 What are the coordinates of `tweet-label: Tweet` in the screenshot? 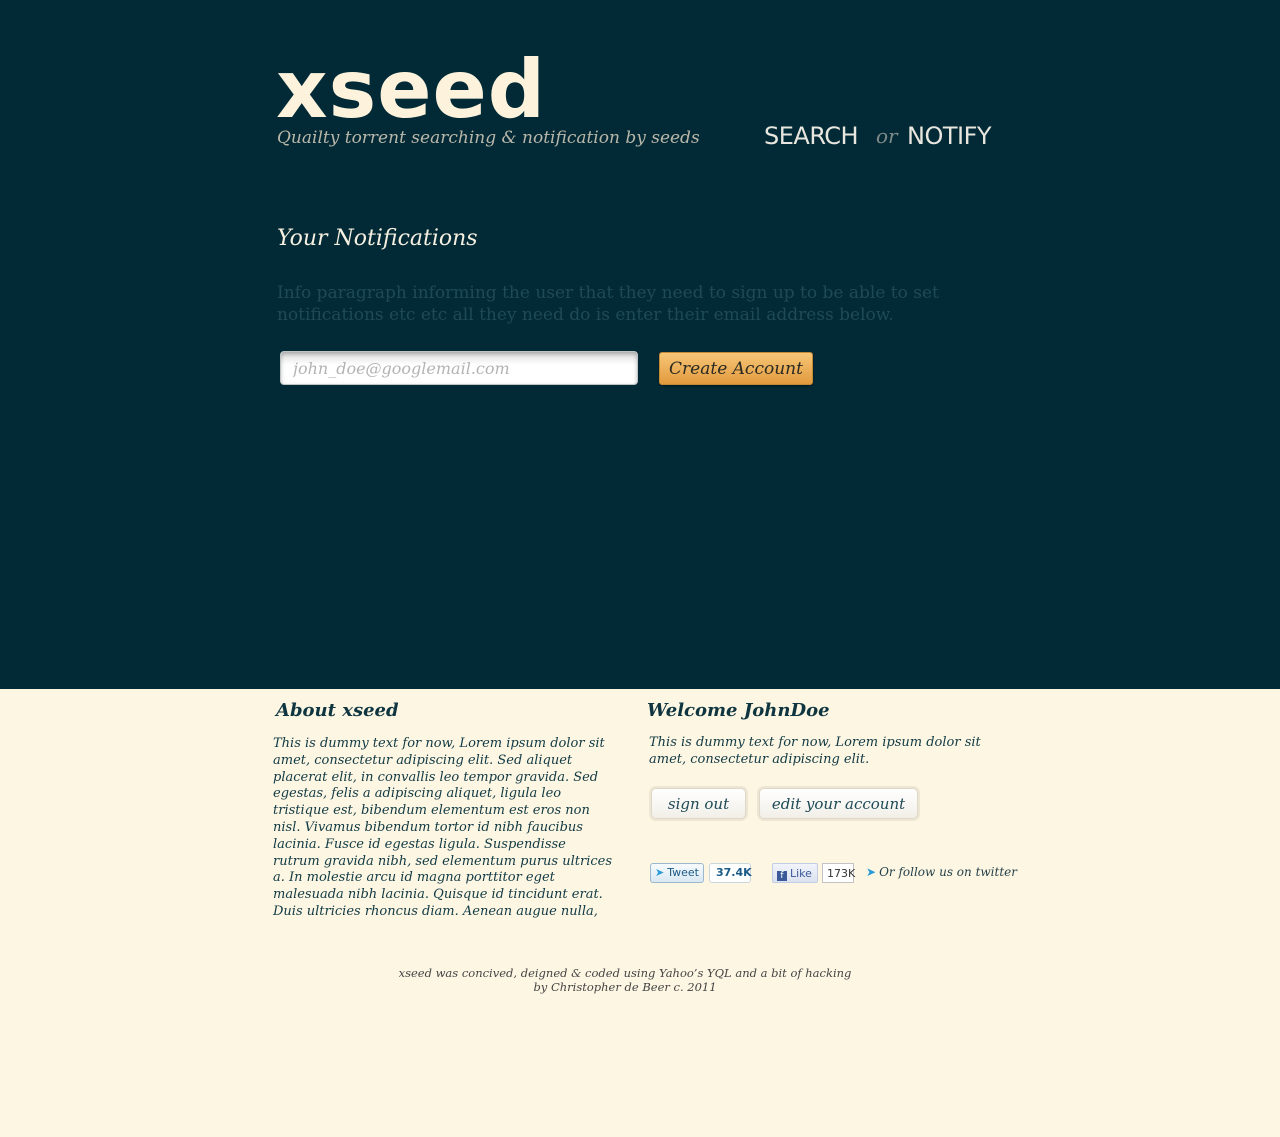 It's located at (683, 872).